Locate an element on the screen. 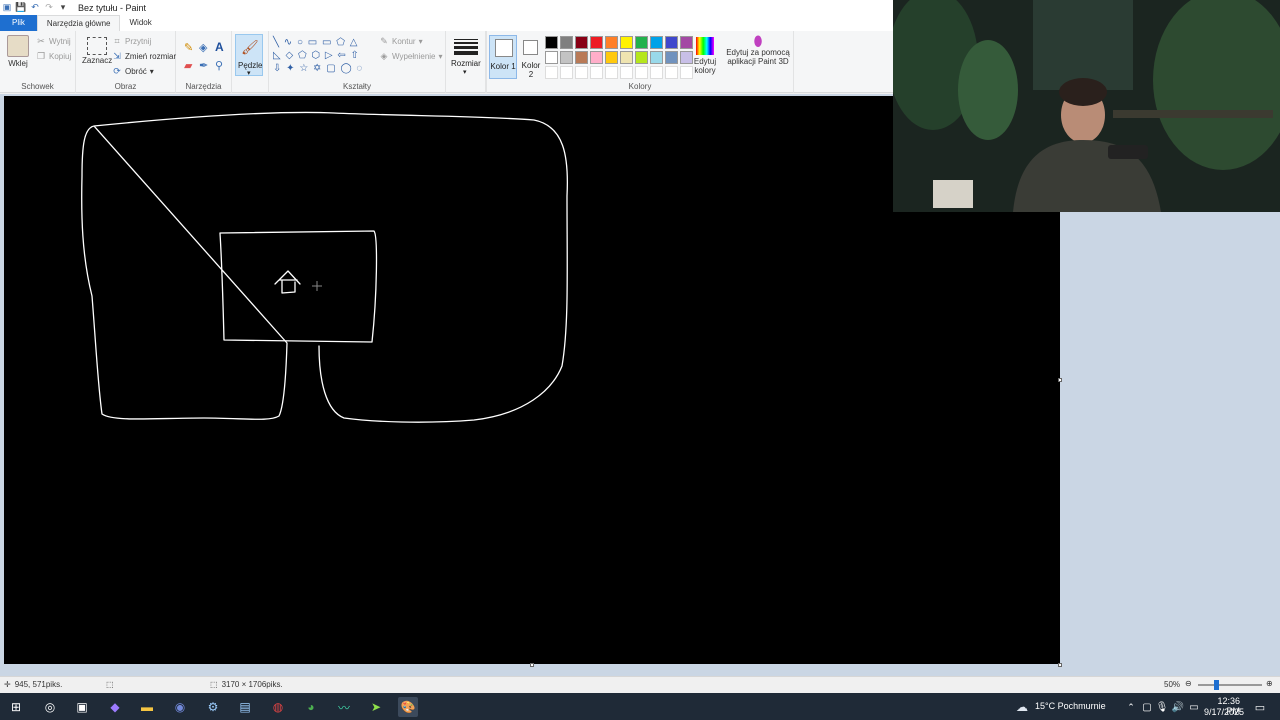 The width and height of the screenshot is (1280, 720). rotate-icon: ⟳ is located at coordinates (117, 71).